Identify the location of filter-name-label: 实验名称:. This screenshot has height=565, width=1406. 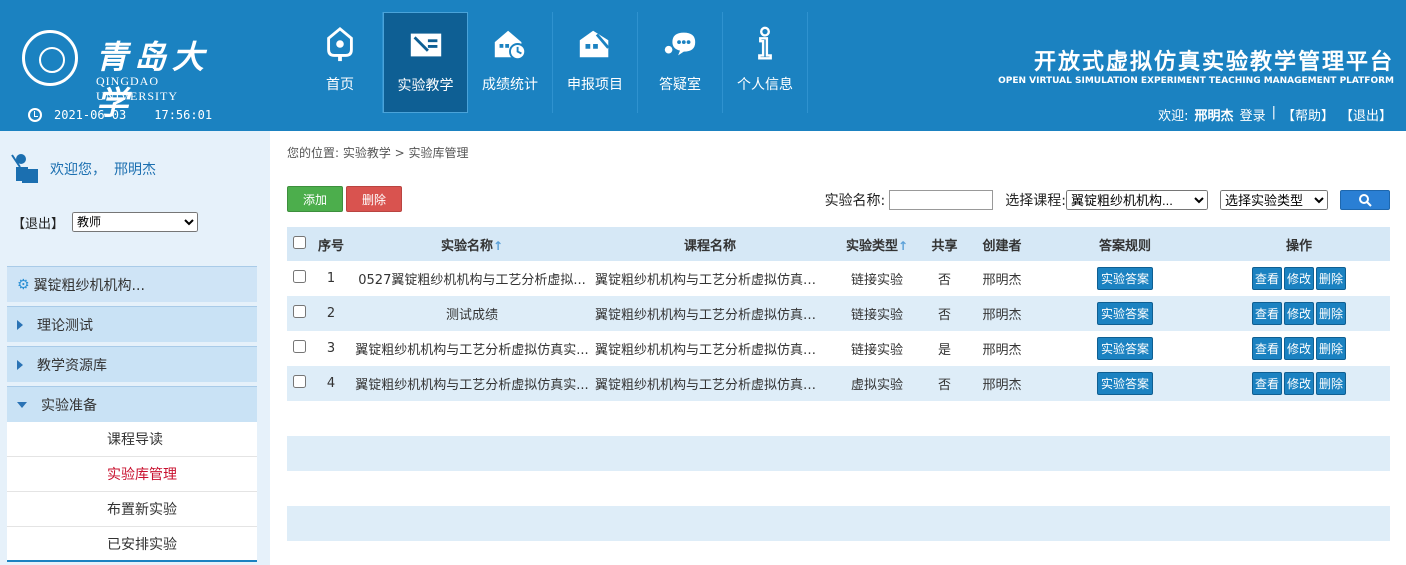
(855, 201).